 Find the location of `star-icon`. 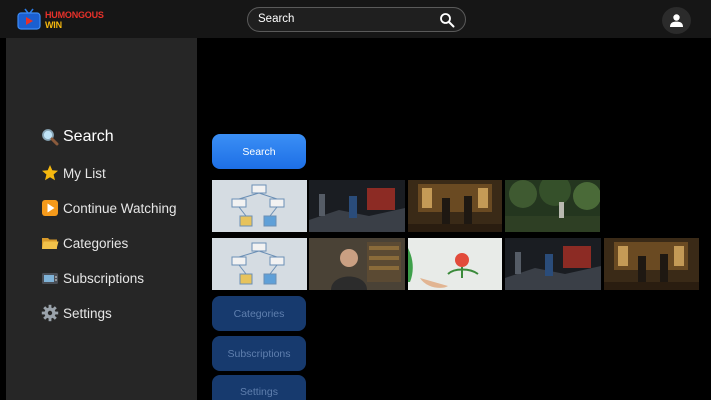

star-icon is located at coordinates (50, 173).